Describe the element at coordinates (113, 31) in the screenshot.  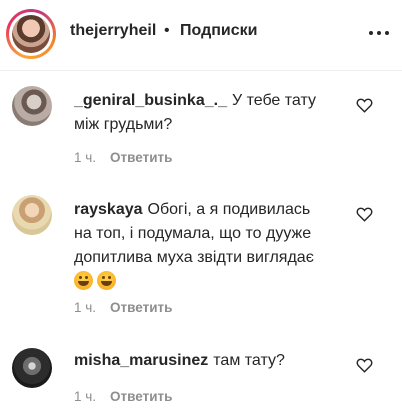
I see `author-username: thejerryheil` at that location.